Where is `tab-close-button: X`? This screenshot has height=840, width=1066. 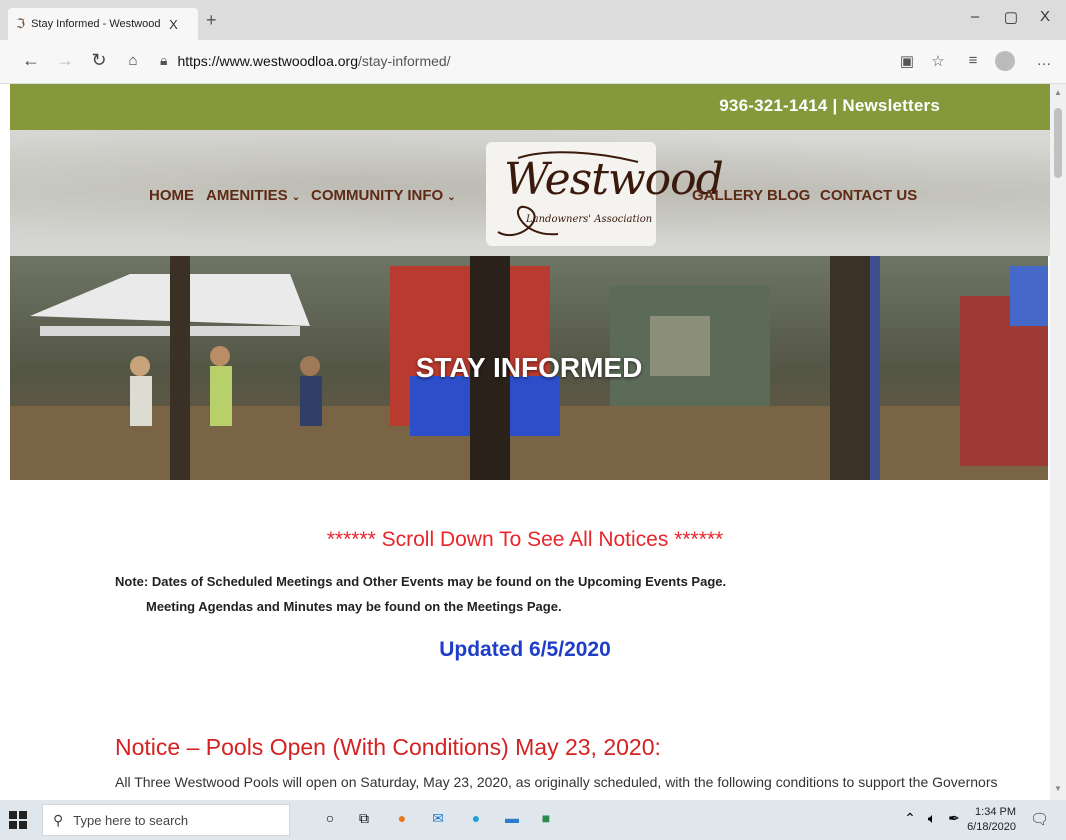 tab-close-button: X is located at coordinates (173, 24).